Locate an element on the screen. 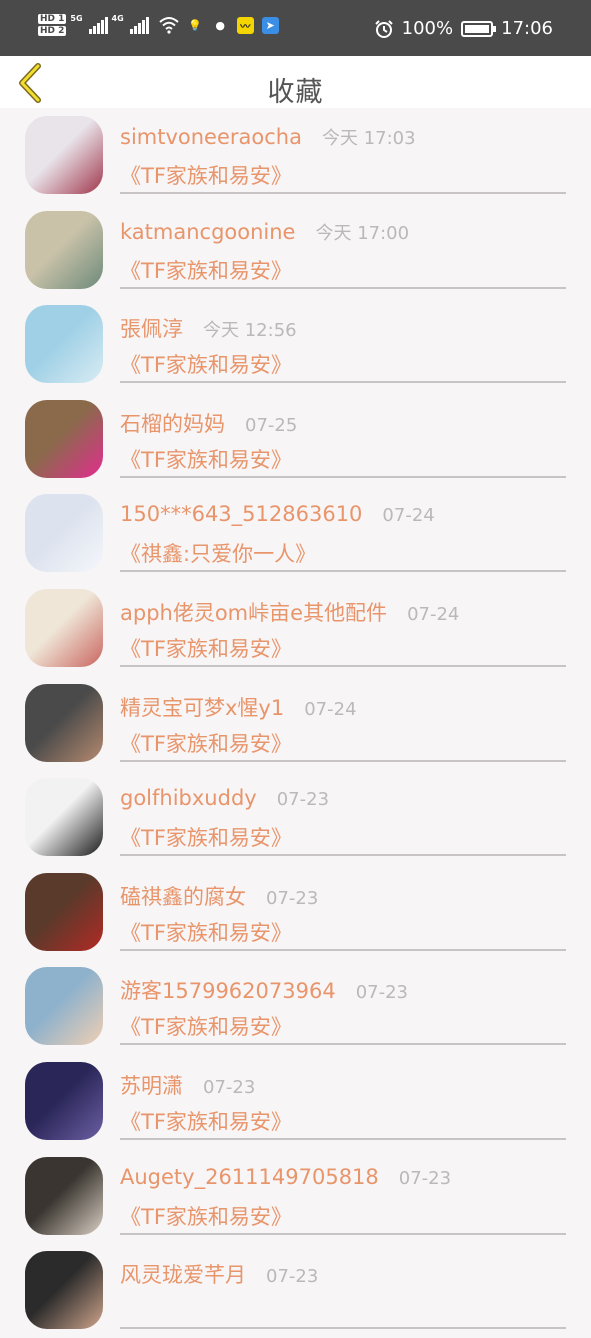  list-item: 張佩淳 今天 12:56 《TF家族和易安》 is located at coordinates (295, 344).